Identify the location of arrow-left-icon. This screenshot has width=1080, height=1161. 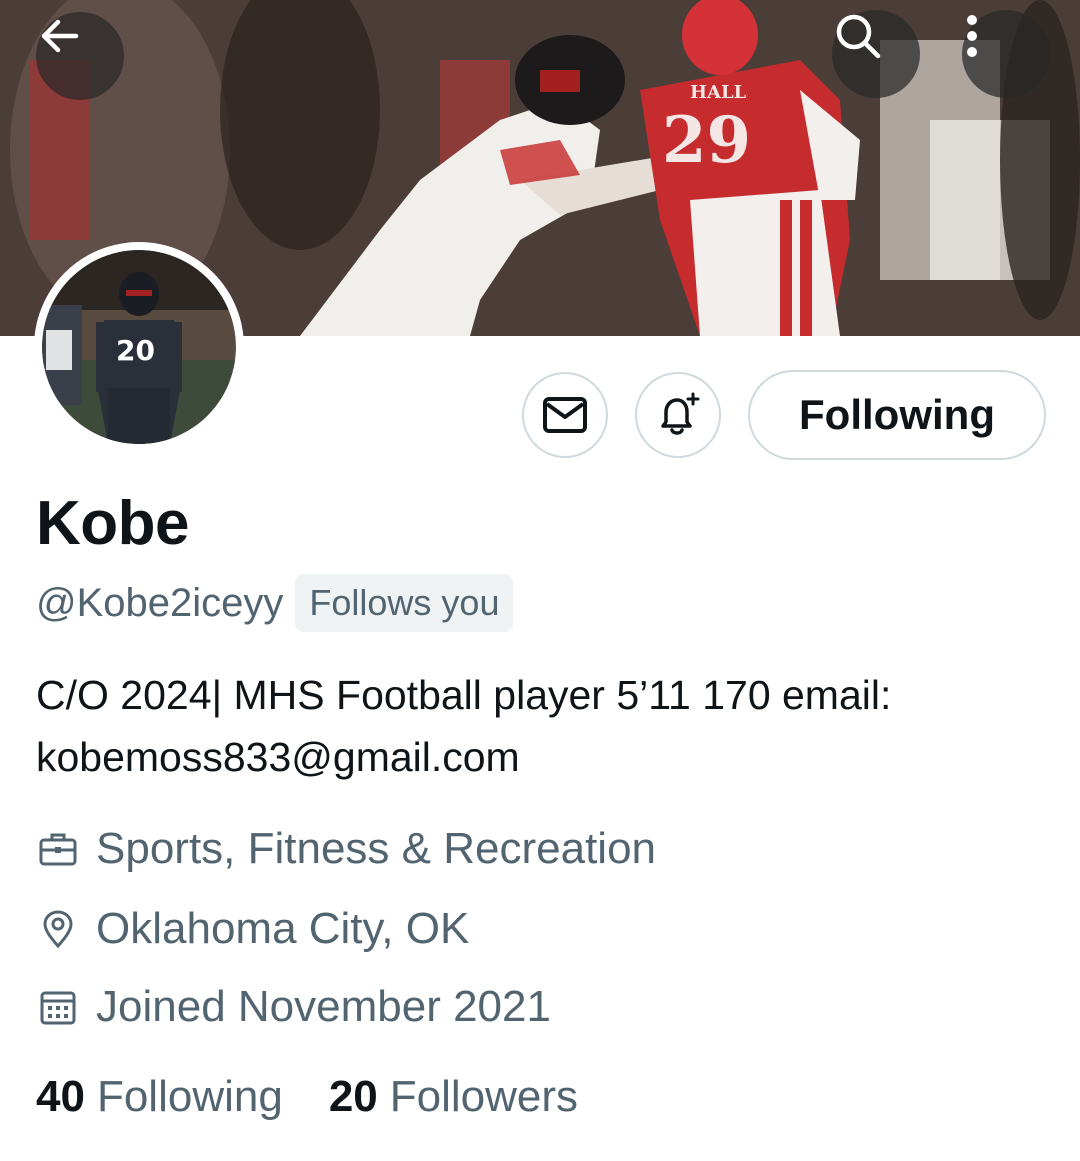
(60, 36).